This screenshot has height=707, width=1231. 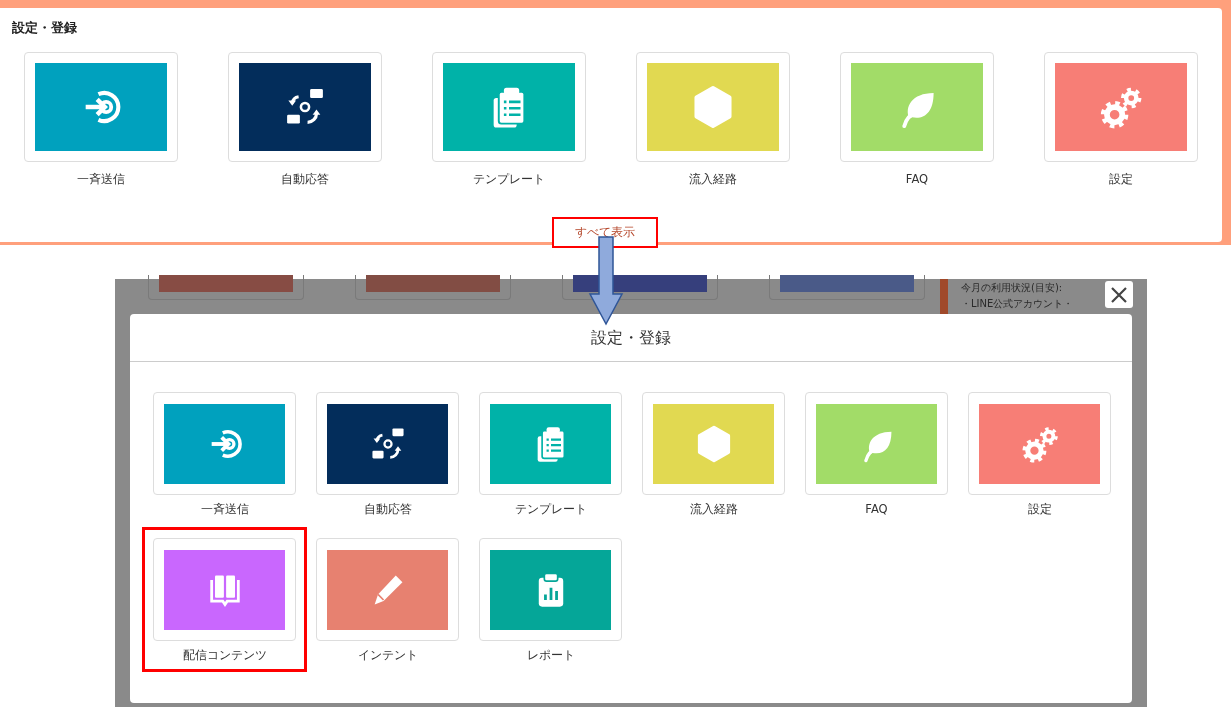 I want to click on tile-label: 配信コンテンツ, so click(x=224, y=656).